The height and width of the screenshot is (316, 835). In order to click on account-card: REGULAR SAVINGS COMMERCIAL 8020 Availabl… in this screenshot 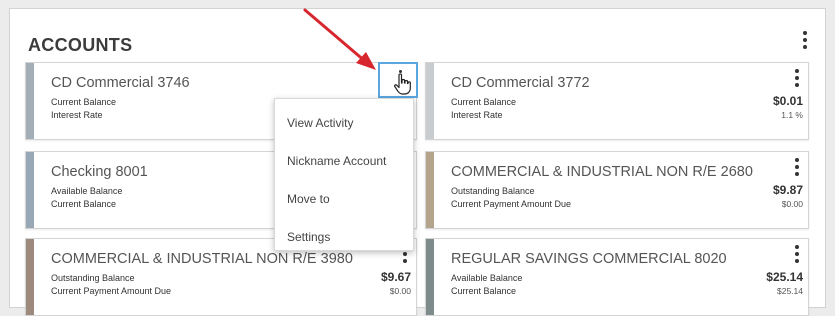, I will do `click(617, 277)`.